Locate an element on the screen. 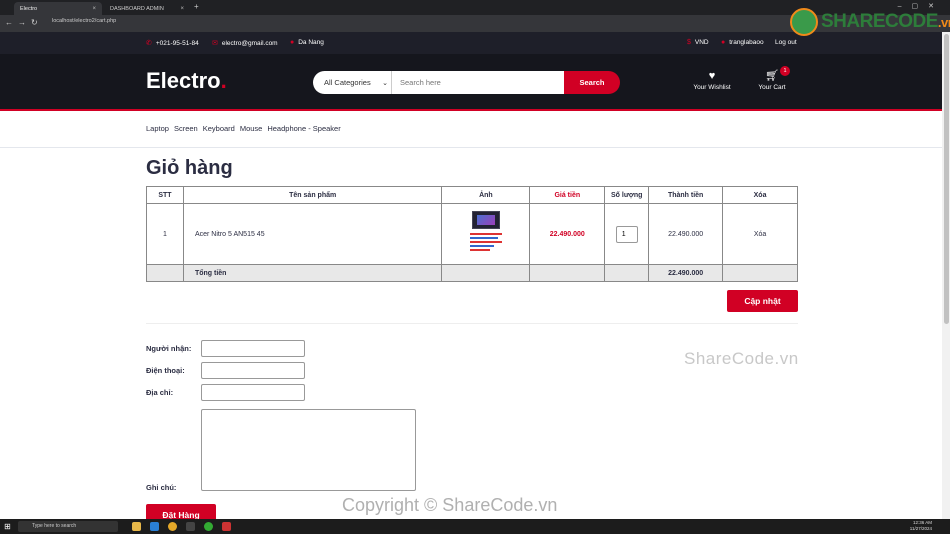 This screenshot has height=534, width=950. header-phone: ✆ +021-95-51-84 is located at coordinates (172, 43).